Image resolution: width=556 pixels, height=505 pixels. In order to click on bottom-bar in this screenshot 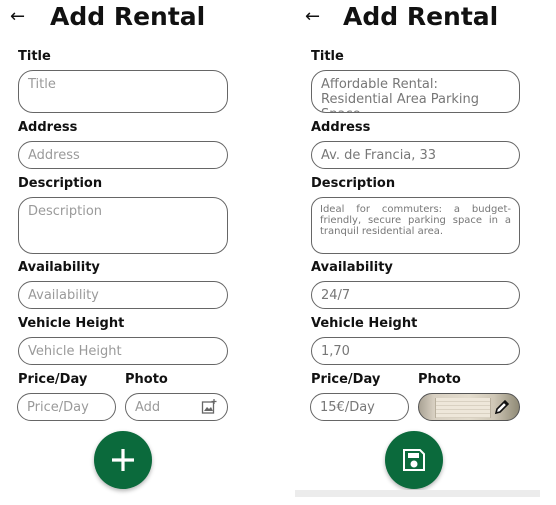, I will do `click(417, 493)`.